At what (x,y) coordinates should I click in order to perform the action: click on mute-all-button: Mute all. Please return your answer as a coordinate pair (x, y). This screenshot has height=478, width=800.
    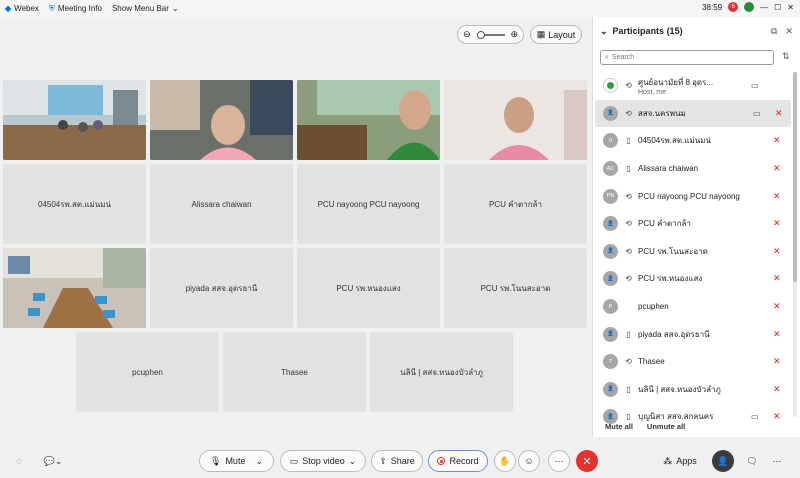
    Looking at the image, I should click on (619, 429).